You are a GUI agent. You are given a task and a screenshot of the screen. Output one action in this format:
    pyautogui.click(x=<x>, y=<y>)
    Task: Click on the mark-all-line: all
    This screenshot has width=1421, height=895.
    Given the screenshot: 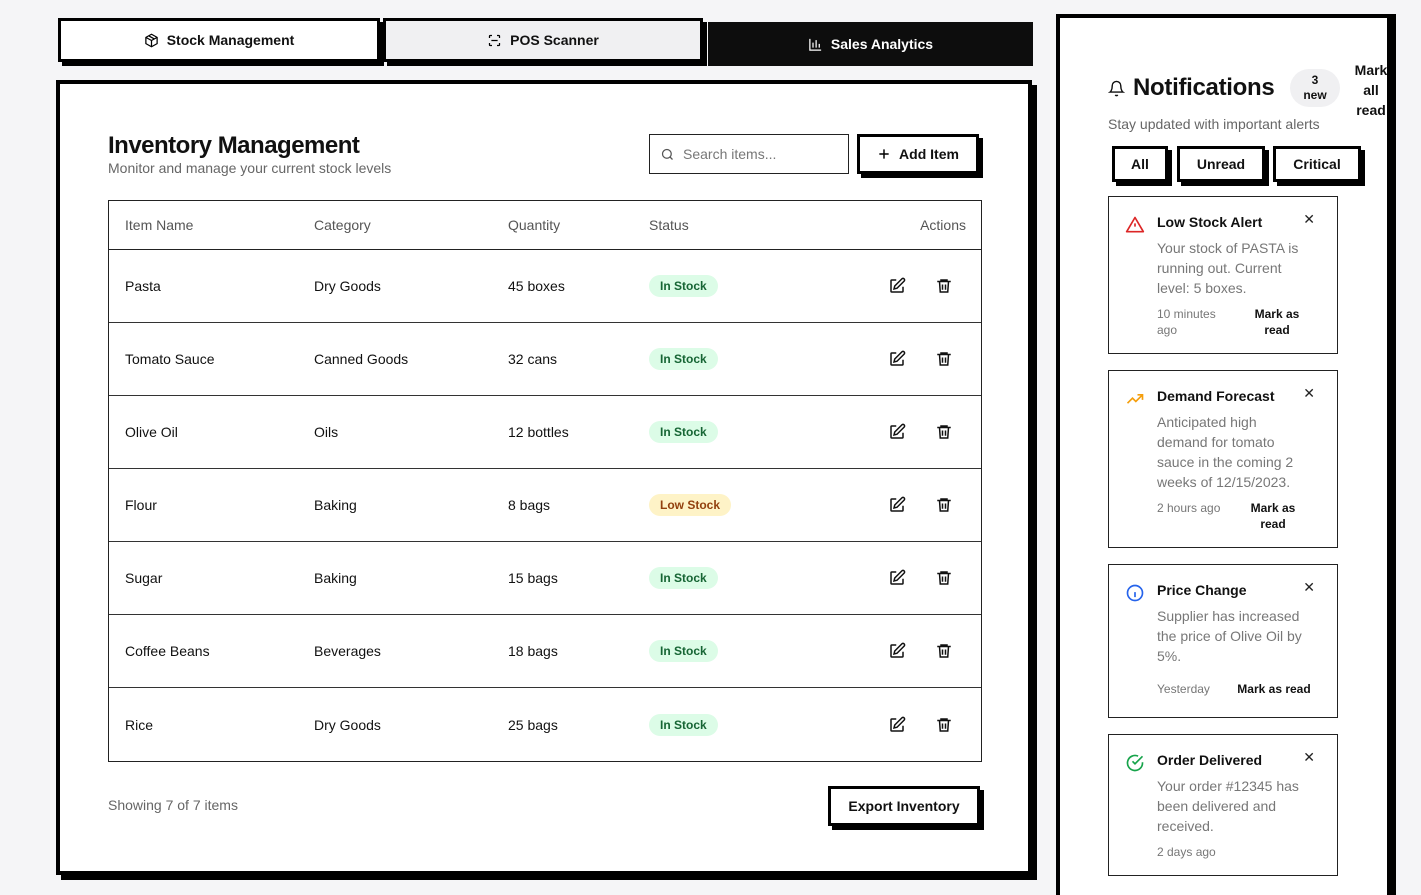 What is the action you would take?
    pyautogui.click(x=1371, y=90)
    